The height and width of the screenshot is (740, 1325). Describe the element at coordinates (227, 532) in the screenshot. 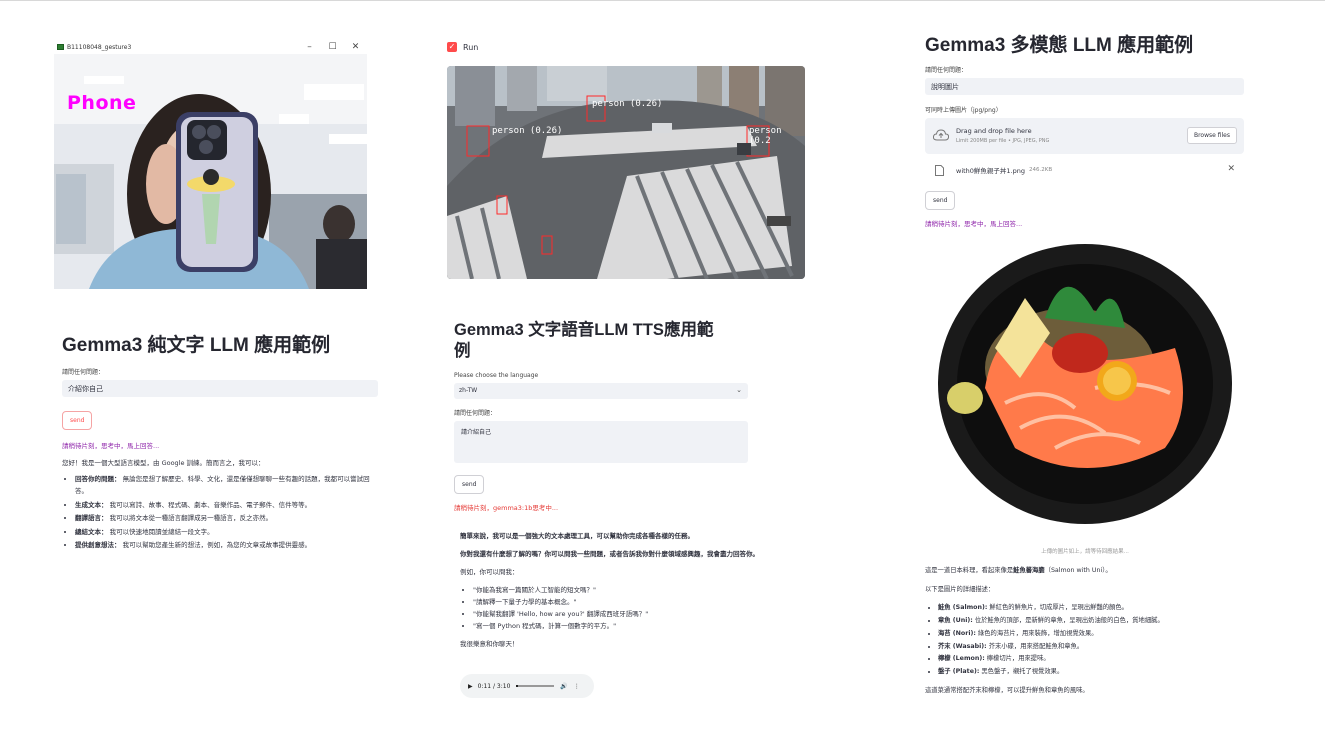

I see `list-item: 總結文本： 我可以快速地閱讀並總結一段文字。` at that location.